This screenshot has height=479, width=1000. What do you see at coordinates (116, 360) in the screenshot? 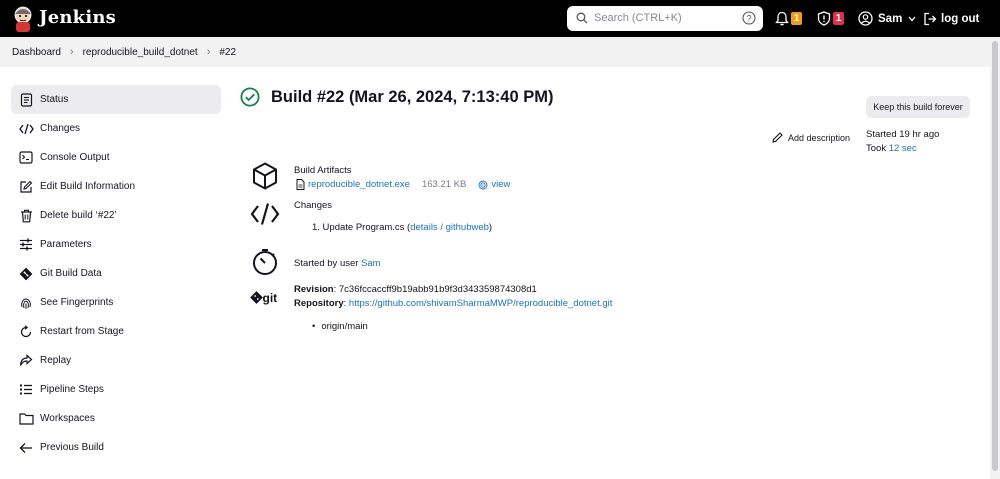
I see `sidebar-item-replay: Replay` at bounding box center [116, 360].